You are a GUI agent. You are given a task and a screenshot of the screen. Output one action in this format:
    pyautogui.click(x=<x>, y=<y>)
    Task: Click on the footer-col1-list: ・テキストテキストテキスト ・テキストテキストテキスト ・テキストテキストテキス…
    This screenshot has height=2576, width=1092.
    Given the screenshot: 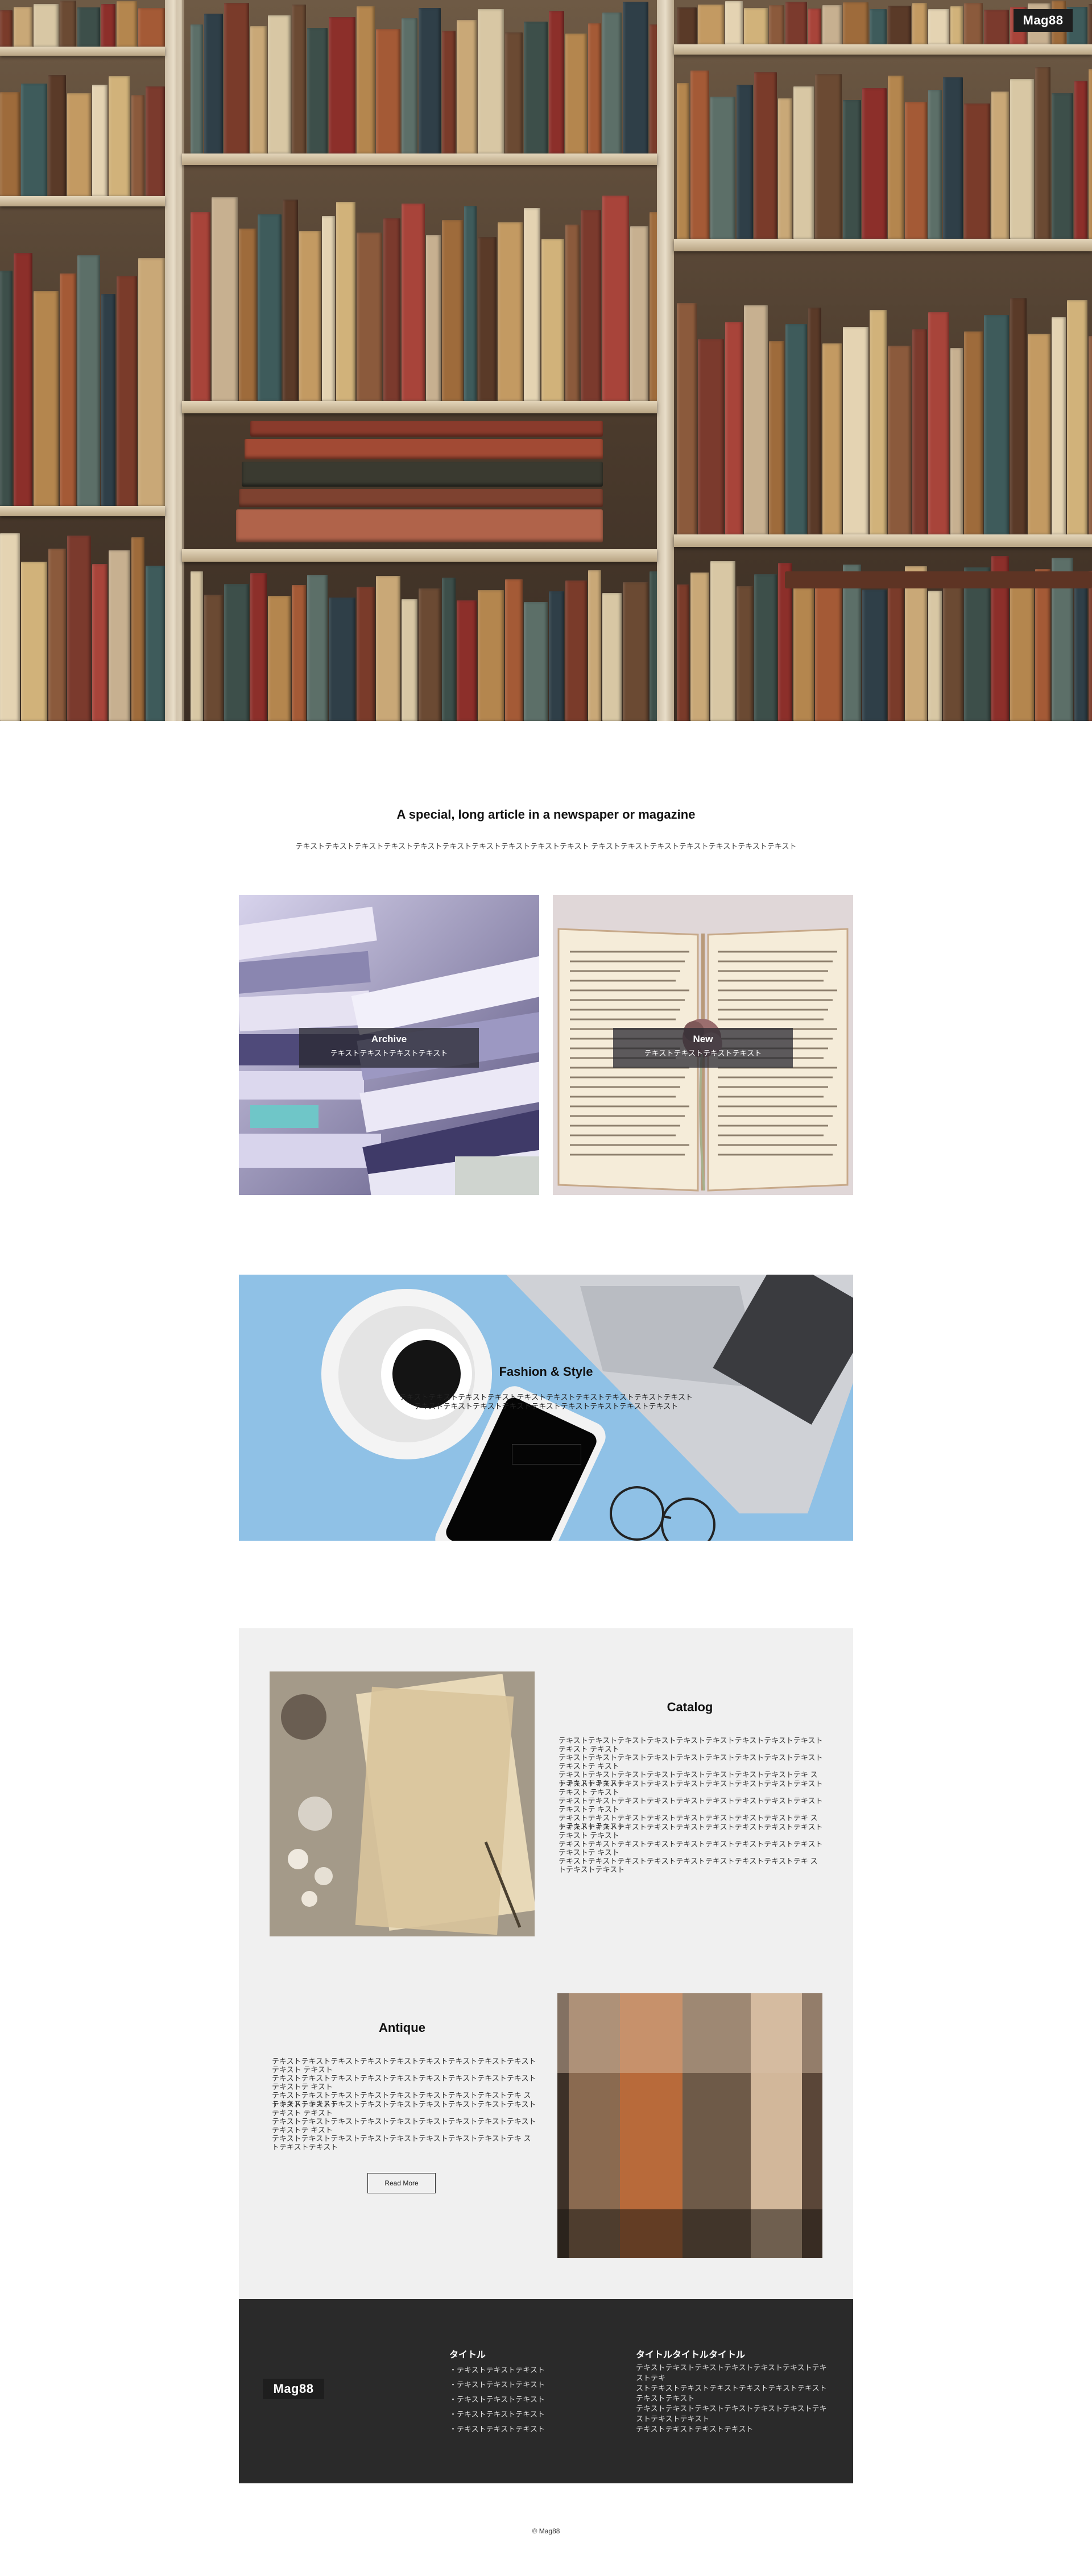 What is the action you would take?
    pyautogui.click(x=497, y=2399)
    